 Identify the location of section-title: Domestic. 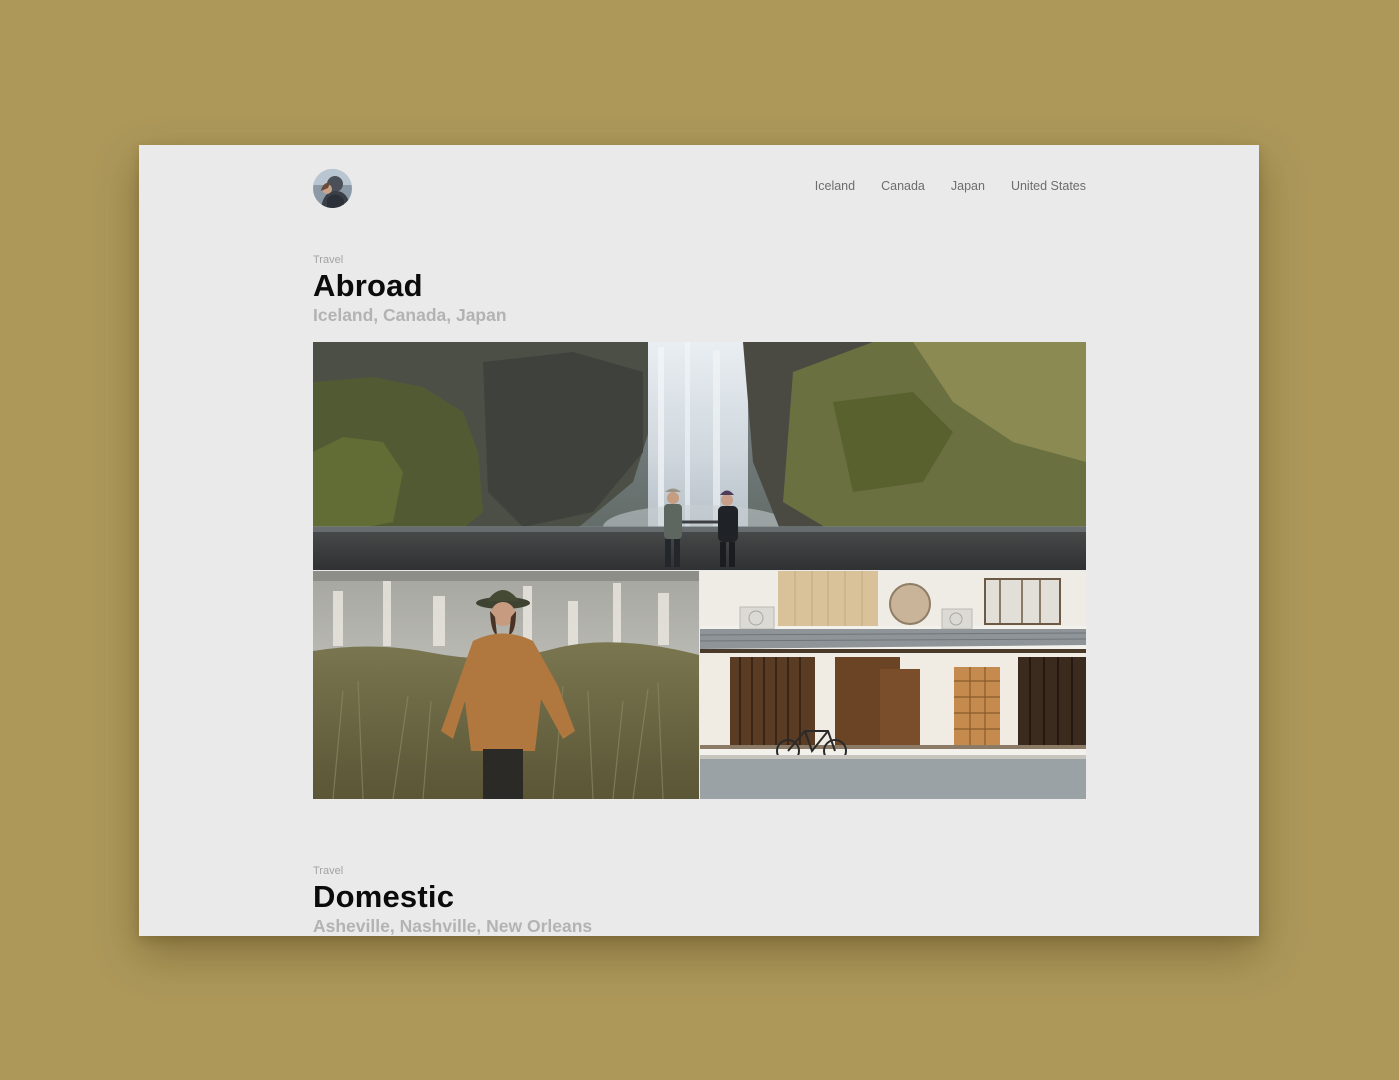
(699, 897).